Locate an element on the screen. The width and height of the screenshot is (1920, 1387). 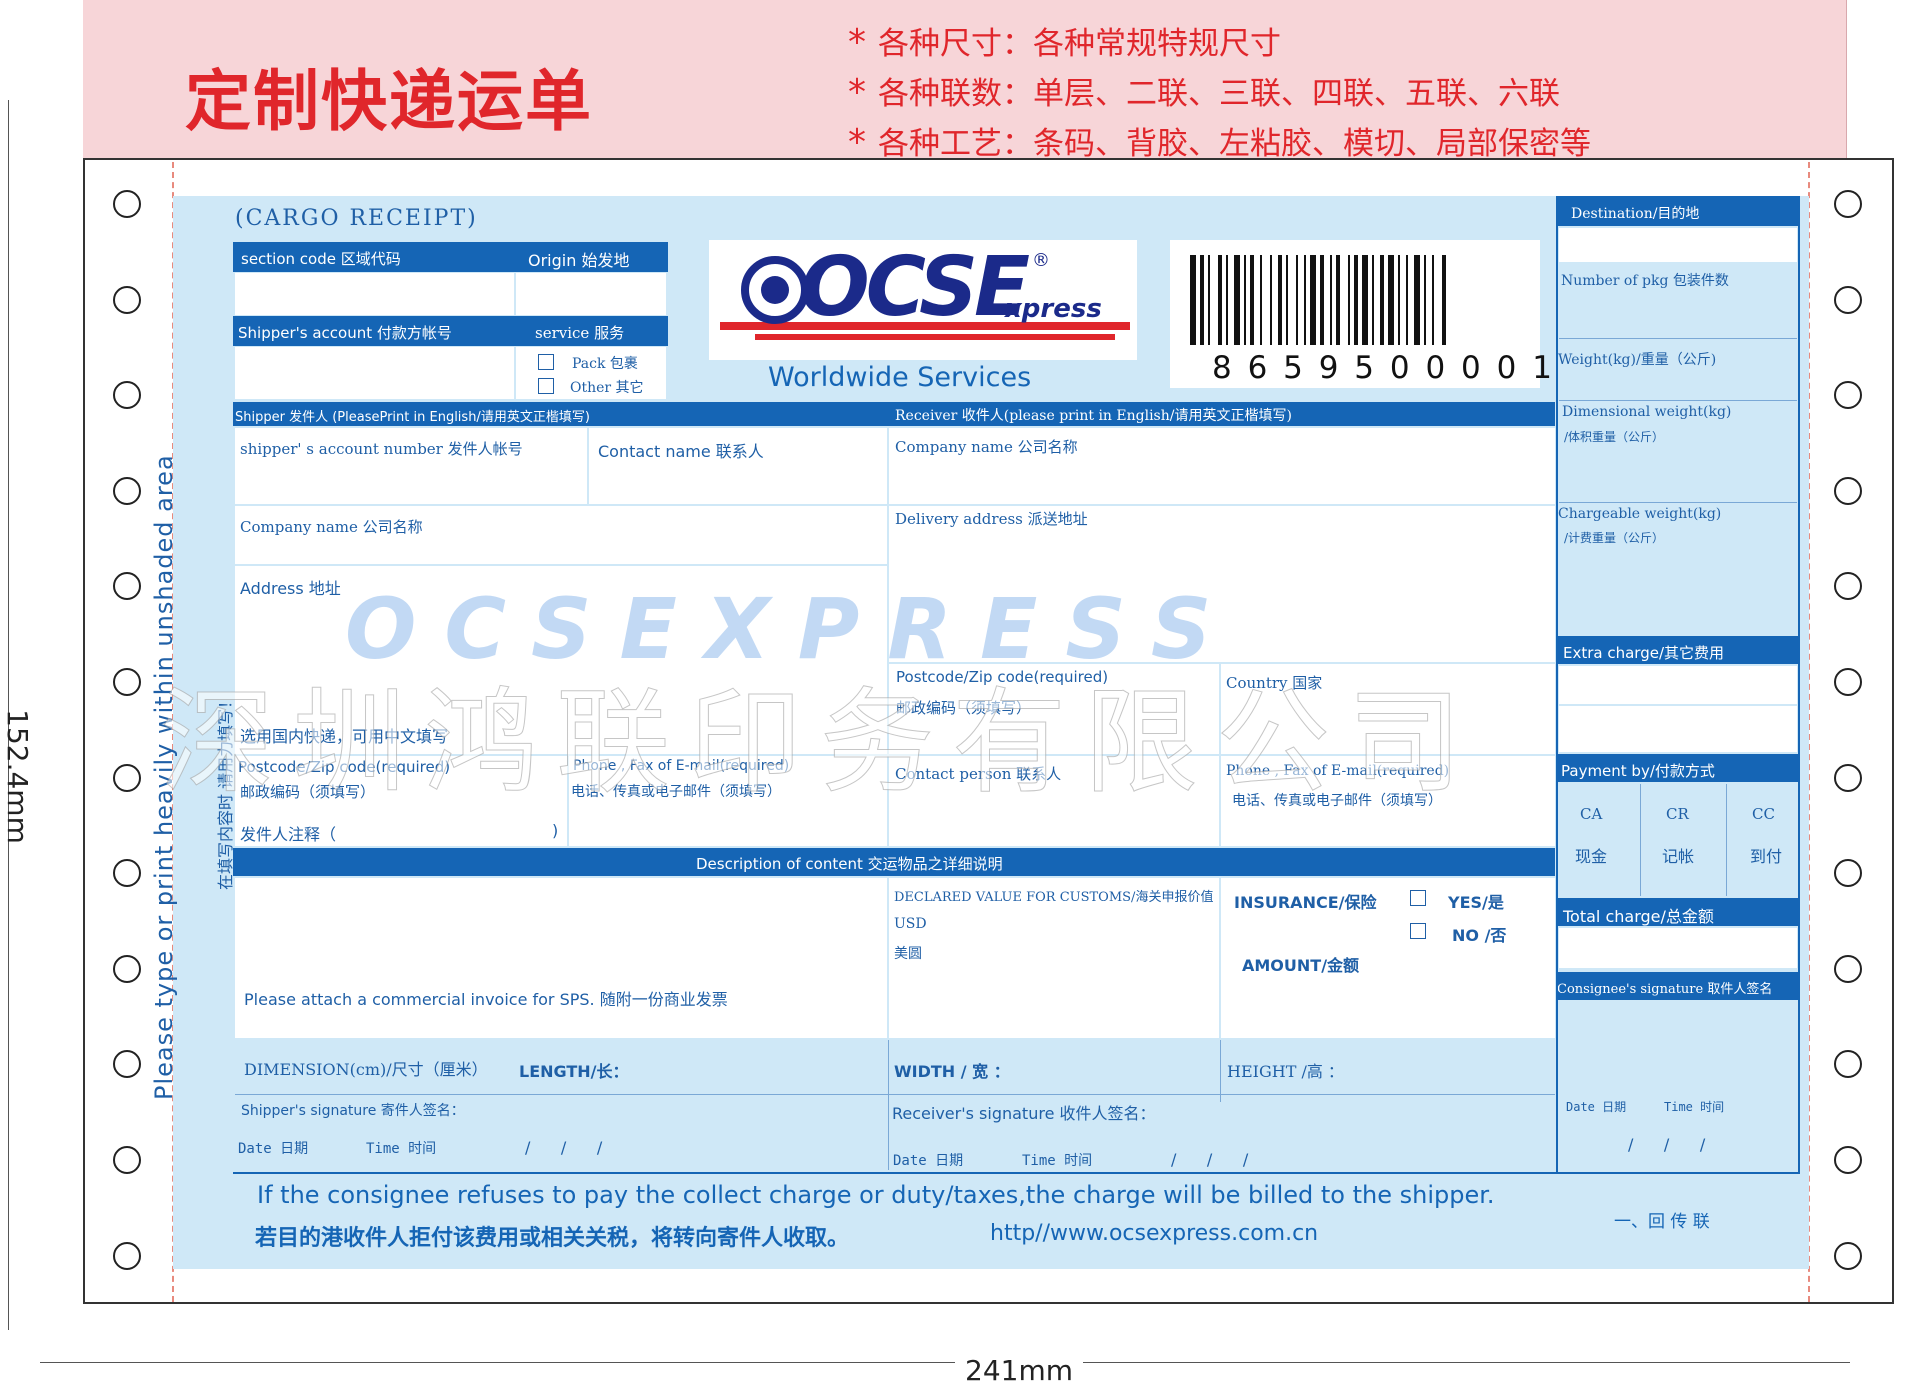
width-dimension-label: 241mm is located at coordinates (1019, 1370).